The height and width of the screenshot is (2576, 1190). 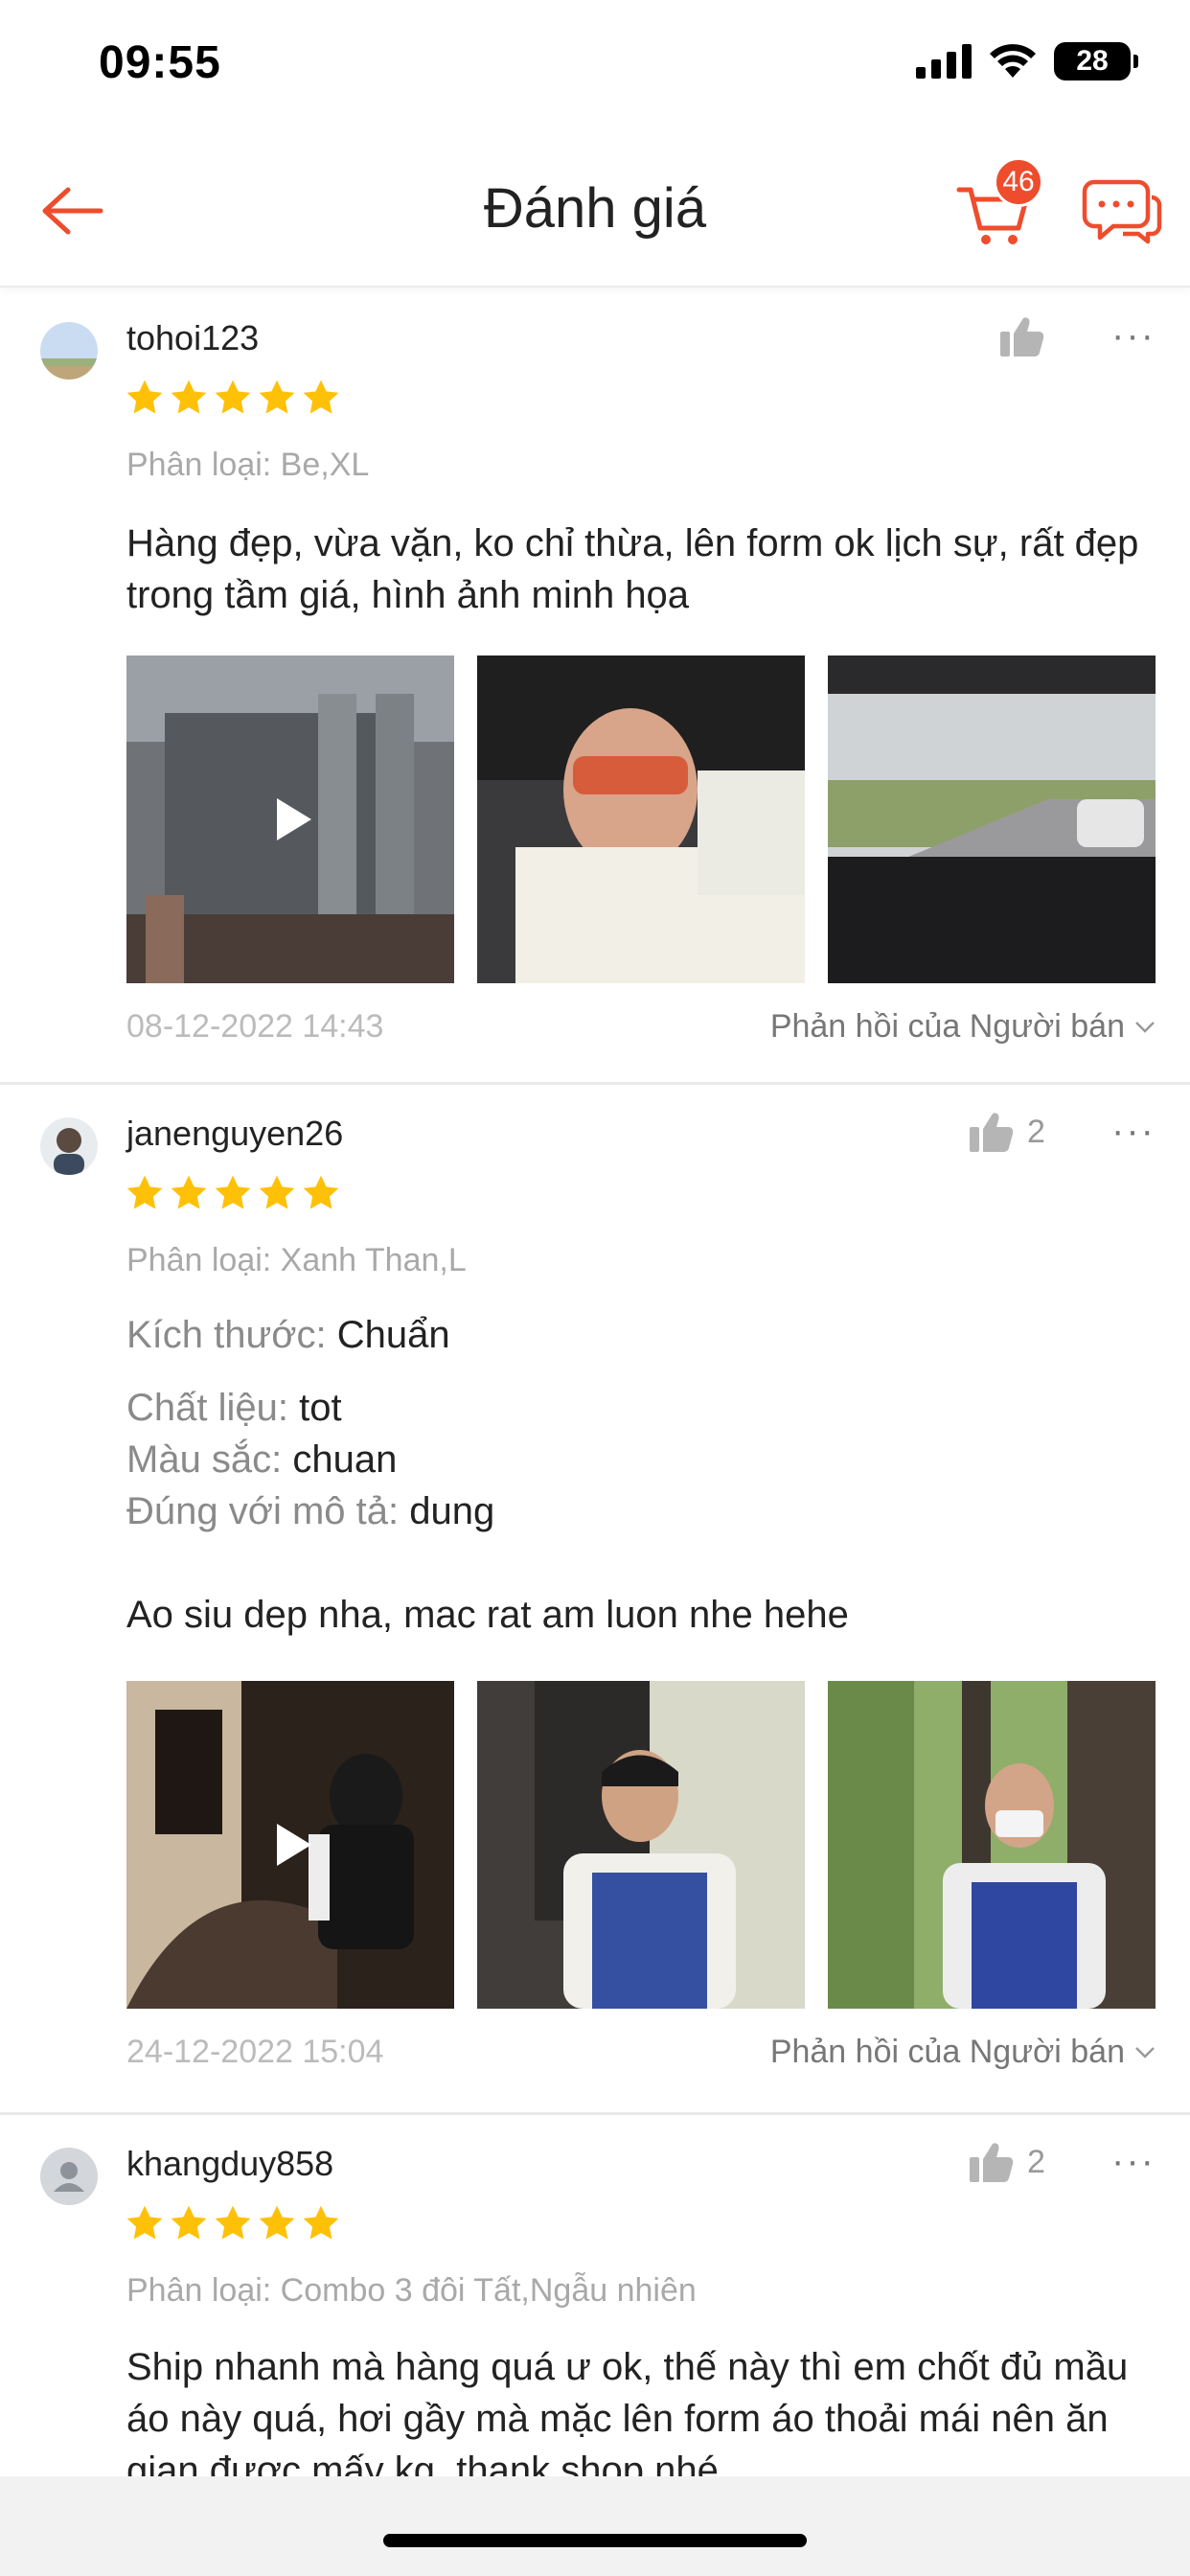 I want to click on attribute-material: Chất liệu: tot, so click(x=234, y=1408).